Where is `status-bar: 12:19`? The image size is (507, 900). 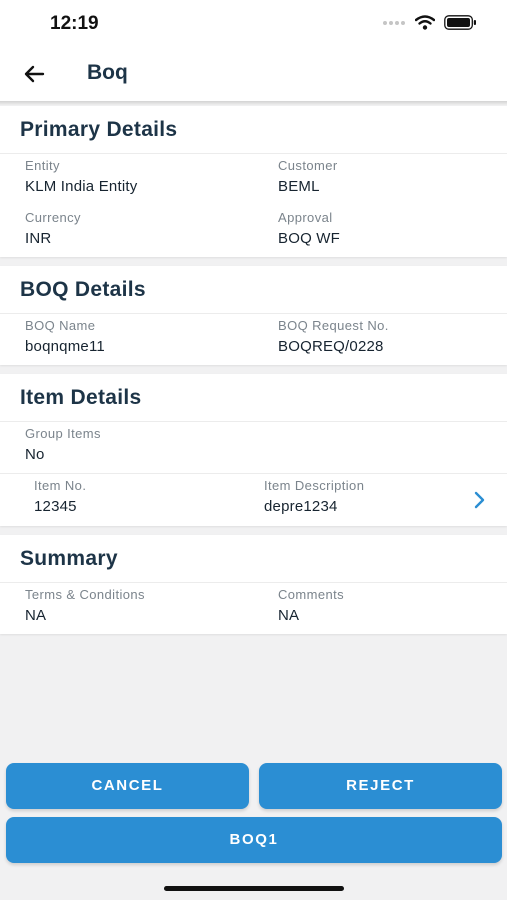 status-bar: 12:19 is located at coordinates (253, 24).